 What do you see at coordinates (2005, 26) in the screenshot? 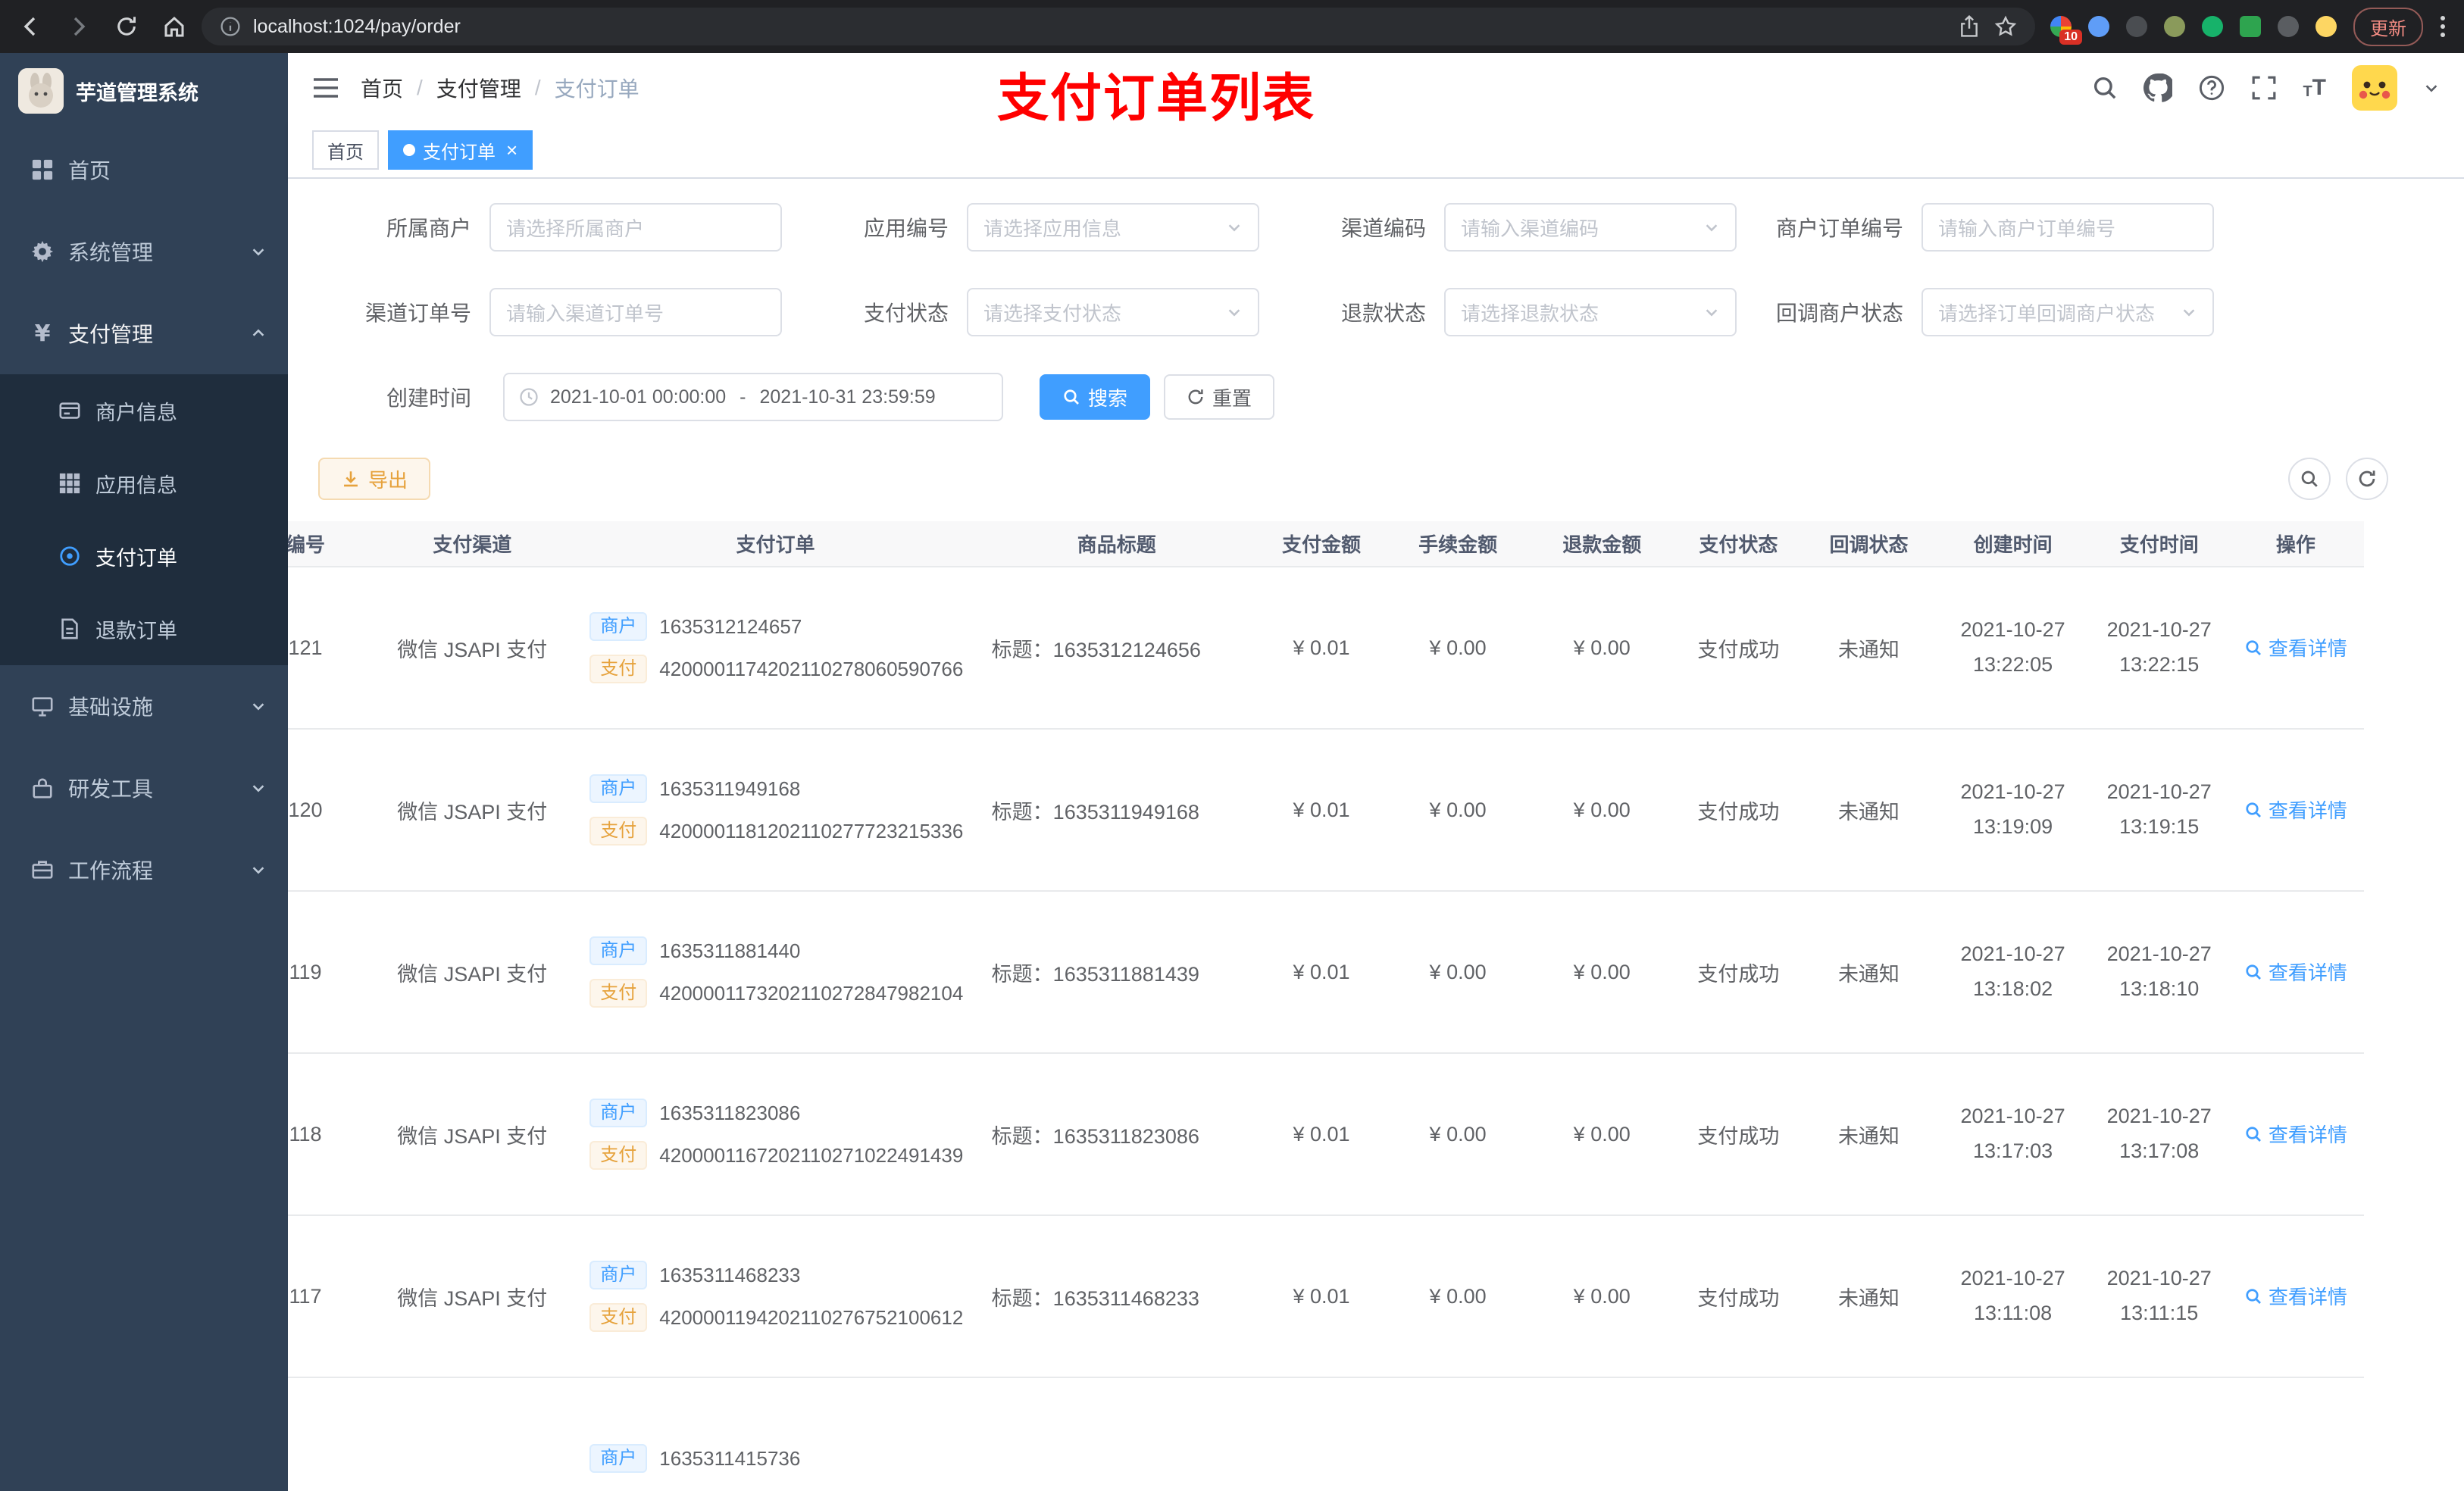
I see `bookmark-star-icon` at bounding box center [2005, 26].